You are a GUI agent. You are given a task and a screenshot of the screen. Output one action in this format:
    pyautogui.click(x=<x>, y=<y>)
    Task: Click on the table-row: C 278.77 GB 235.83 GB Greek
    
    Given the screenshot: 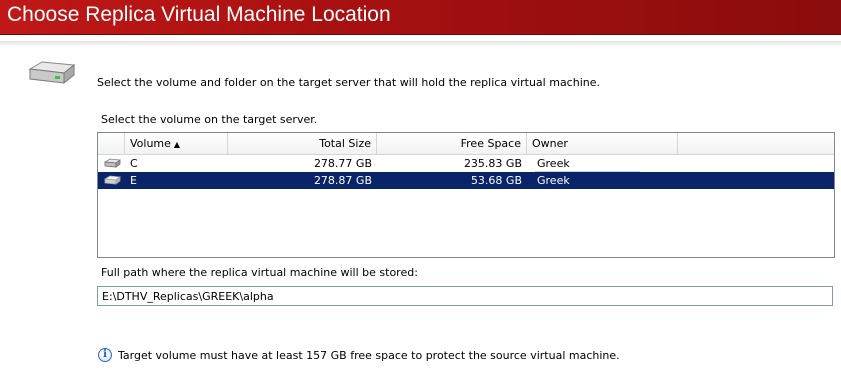 What is the action you would take?
    pyautogui.click(x=466, y=163)
    